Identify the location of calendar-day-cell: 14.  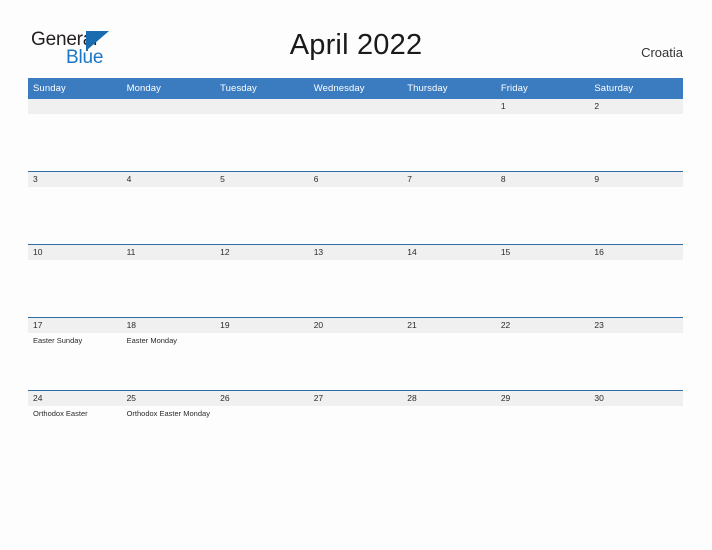
(449, 281).